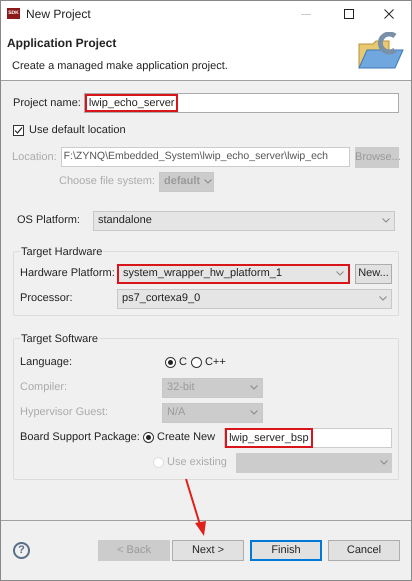  What do you see at coordinates (349, 13) in the screenshot?
I see `maximize-icon` at bounding box center [349, 13].